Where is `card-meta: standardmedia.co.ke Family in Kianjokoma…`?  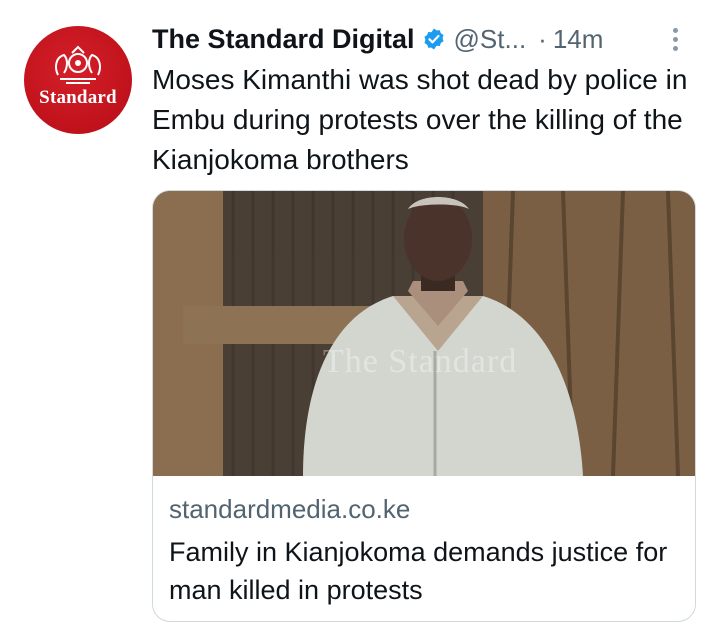 card-meta: standardmedia.co.ke Family in Kianjokoma… is located at coordinates (424, 550).